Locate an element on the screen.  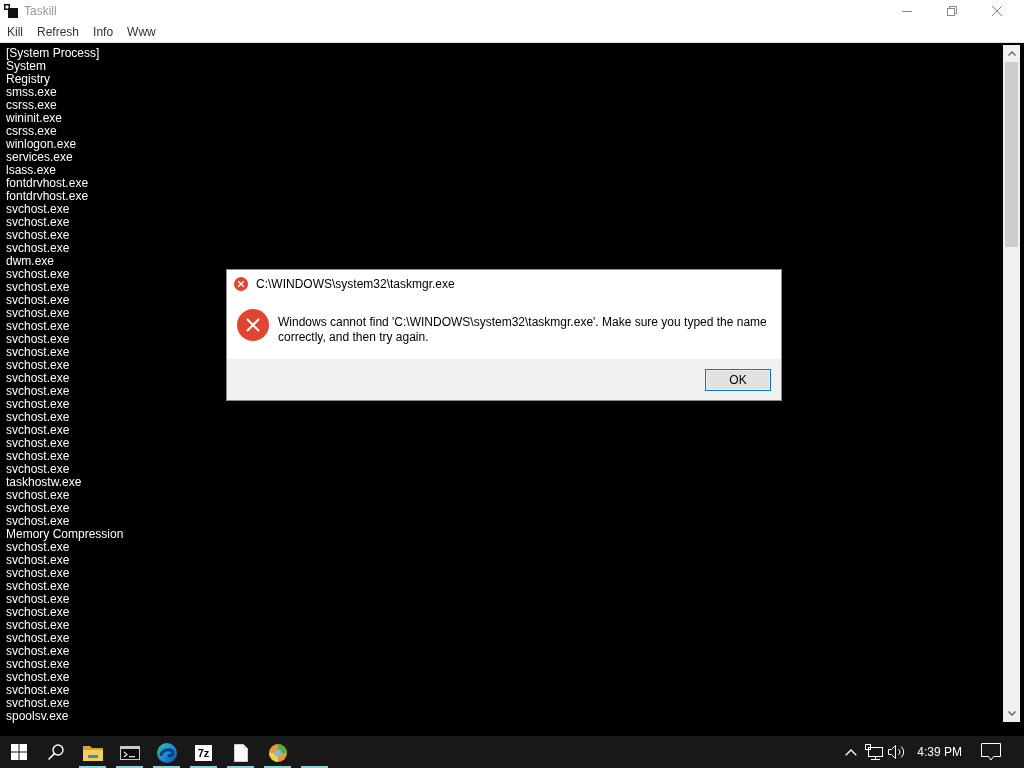
color-ball-icon is located at coordinates (277, 752).